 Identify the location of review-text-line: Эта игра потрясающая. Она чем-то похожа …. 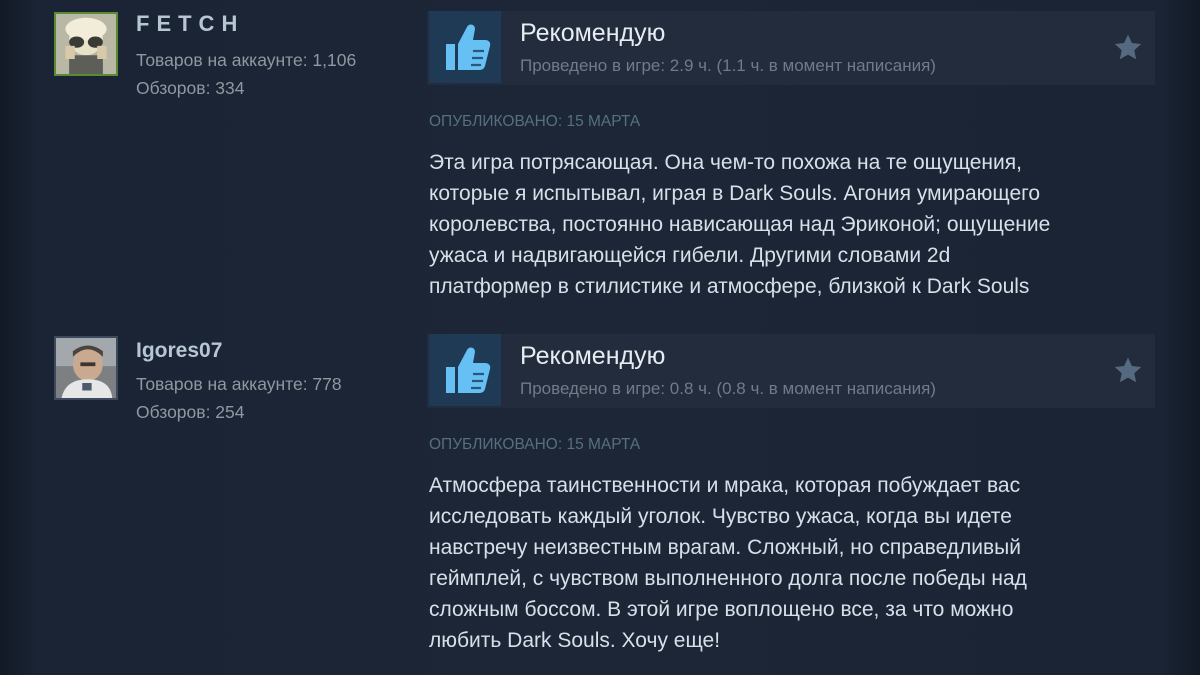
(725, 162).